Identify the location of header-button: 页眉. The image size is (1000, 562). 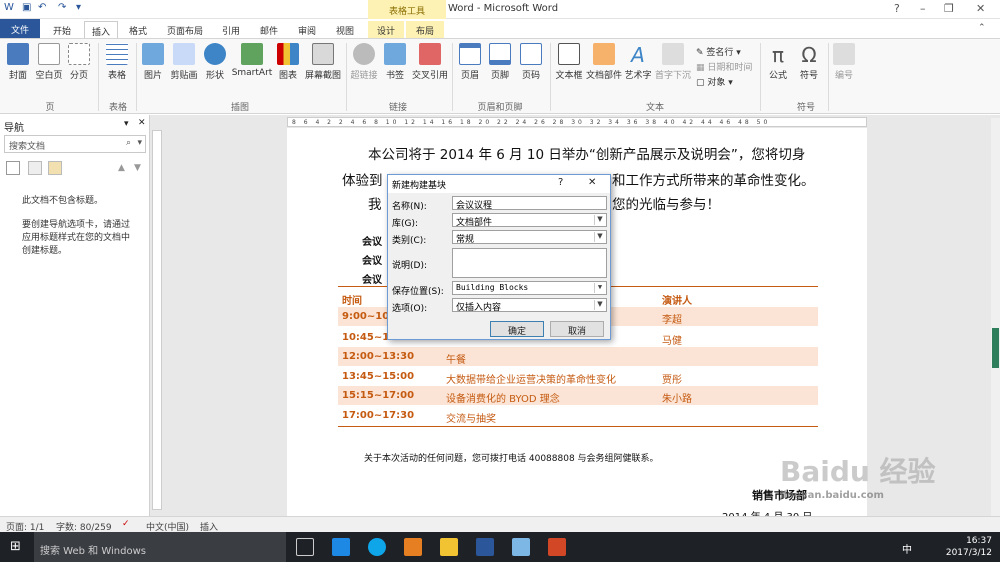
(470, 62).